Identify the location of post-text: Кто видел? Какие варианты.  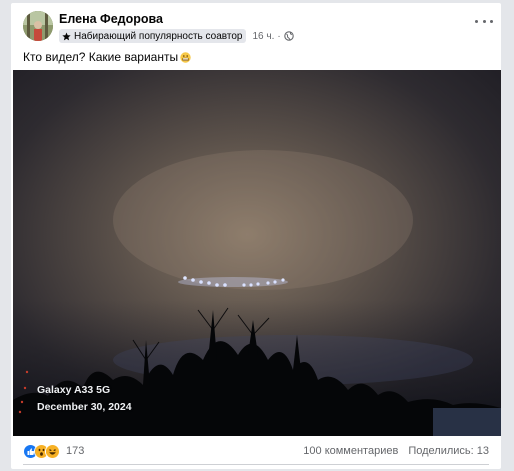
(107, 57).